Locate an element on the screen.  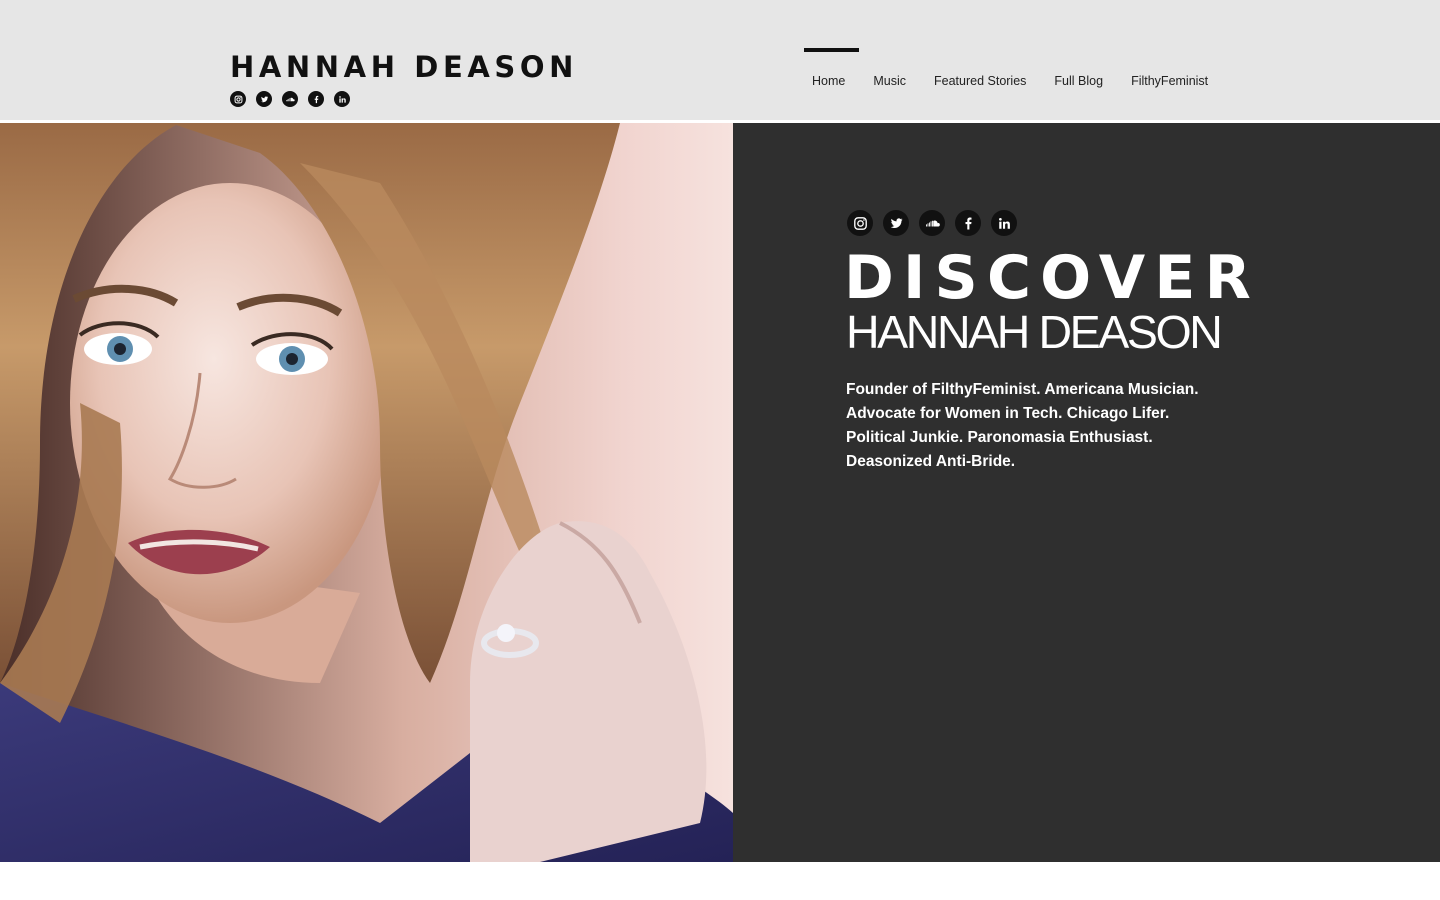
next-section-peek is located at coordinates (720, 881).